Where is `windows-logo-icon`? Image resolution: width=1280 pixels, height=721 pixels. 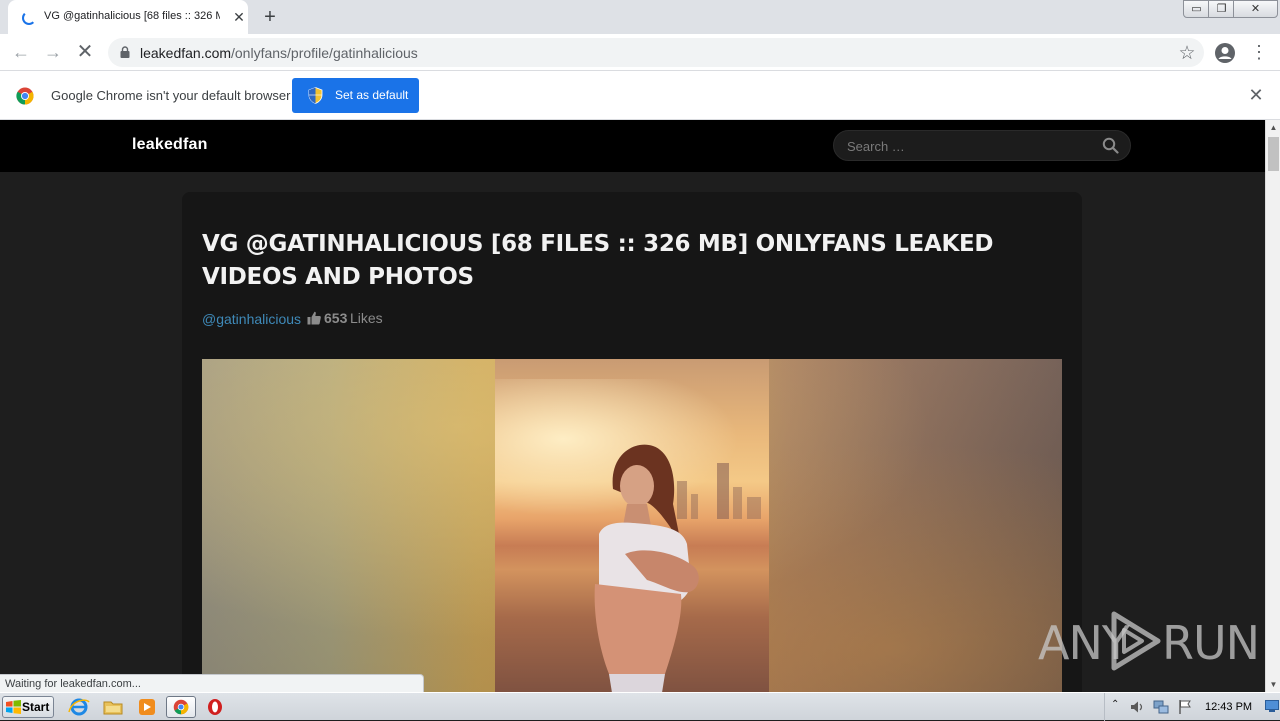 windows-logo-icon is located at coordinates (13, 707).